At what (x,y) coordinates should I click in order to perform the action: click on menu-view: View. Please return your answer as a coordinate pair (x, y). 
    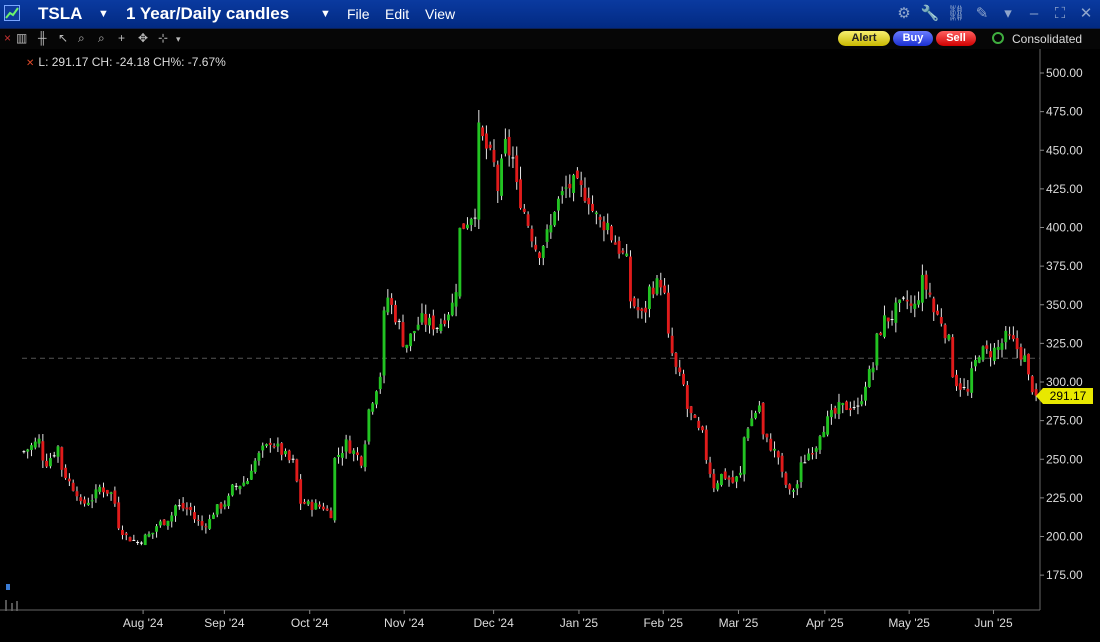
    Looking at the image, I should click on (440, 14).